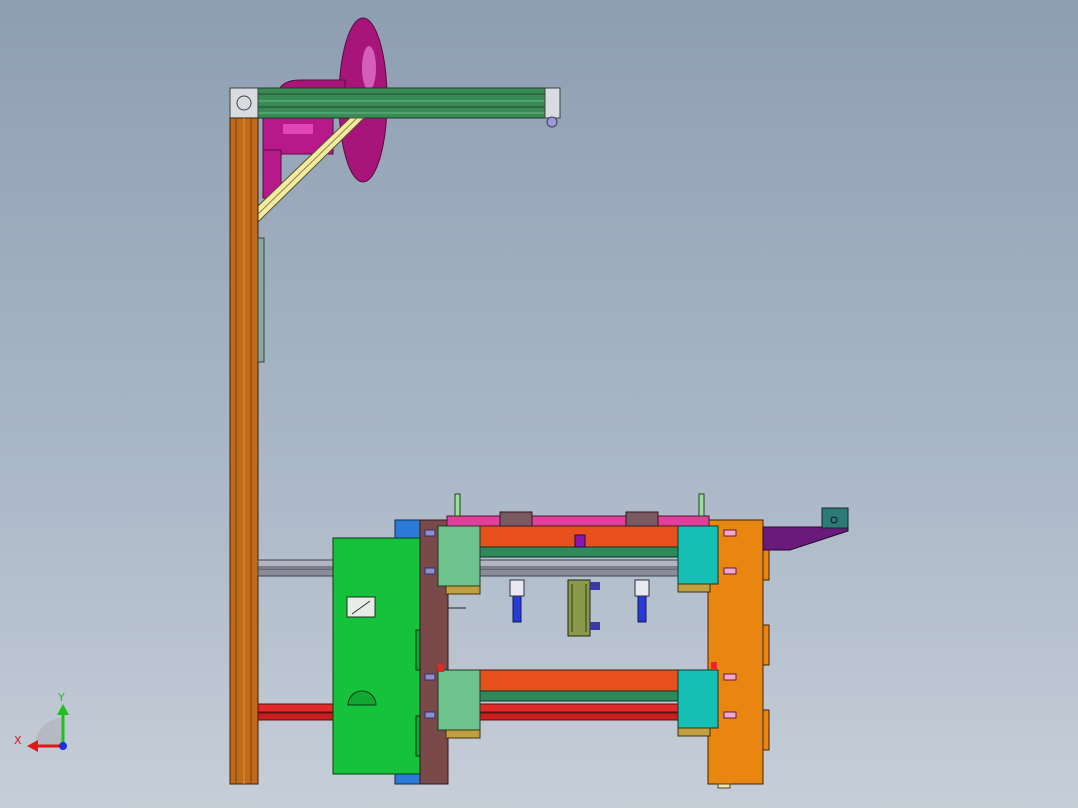 This screenshot has height=808, width=1078. What do you see at coordinates (701, 505) in the screenshot?
I see `guide-pin-right` at bounding box center [701, 505].